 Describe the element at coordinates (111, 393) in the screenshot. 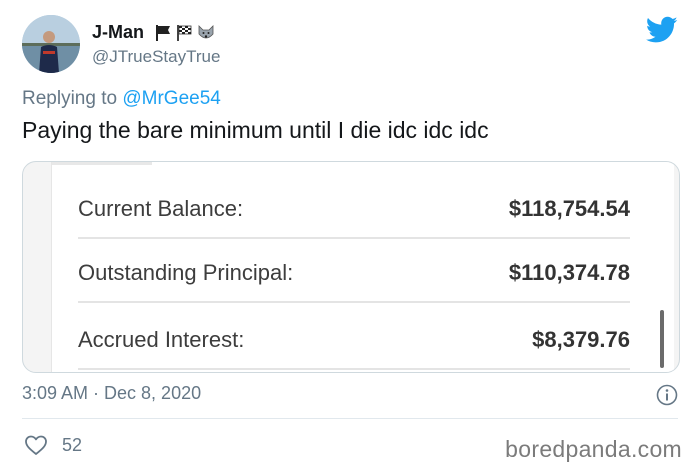

I see `tweet-timestamp: 3:09 AM · Dec 8, 2020` at that location.